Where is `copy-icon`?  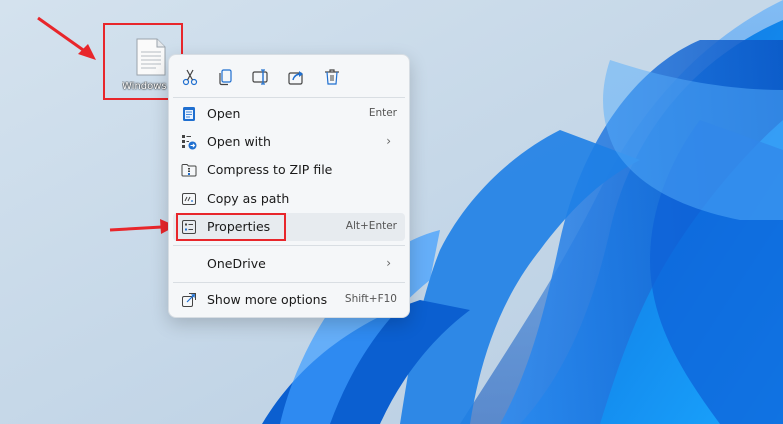 copy-icon is located at coordinates (225, 77).